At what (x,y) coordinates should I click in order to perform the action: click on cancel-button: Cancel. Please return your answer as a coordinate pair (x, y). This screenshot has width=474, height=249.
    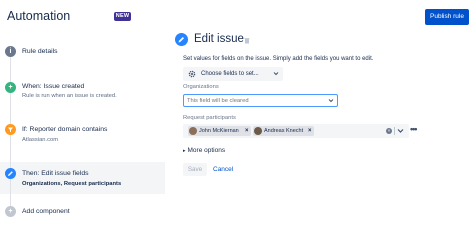
    Looking at the image, I should click on (223, 169).